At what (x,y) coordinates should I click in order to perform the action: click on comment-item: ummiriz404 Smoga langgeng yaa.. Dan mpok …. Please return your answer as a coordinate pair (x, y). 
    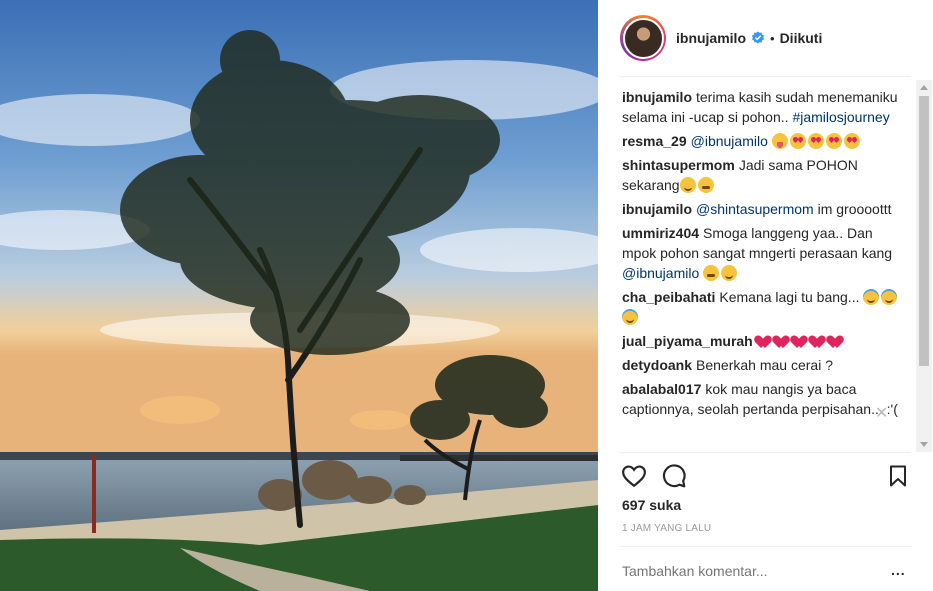
    Looking at the image, I should click on (766, 253).